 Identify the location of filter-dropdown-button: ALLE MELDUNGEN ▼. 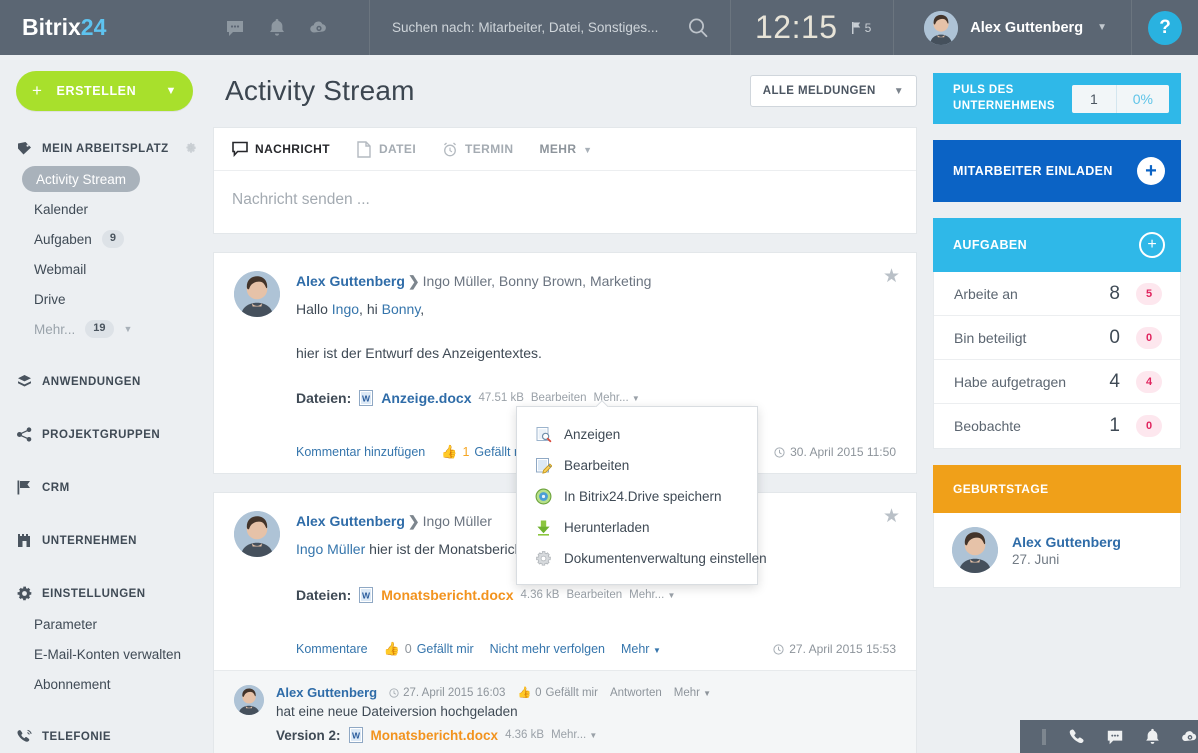
(833, 91).